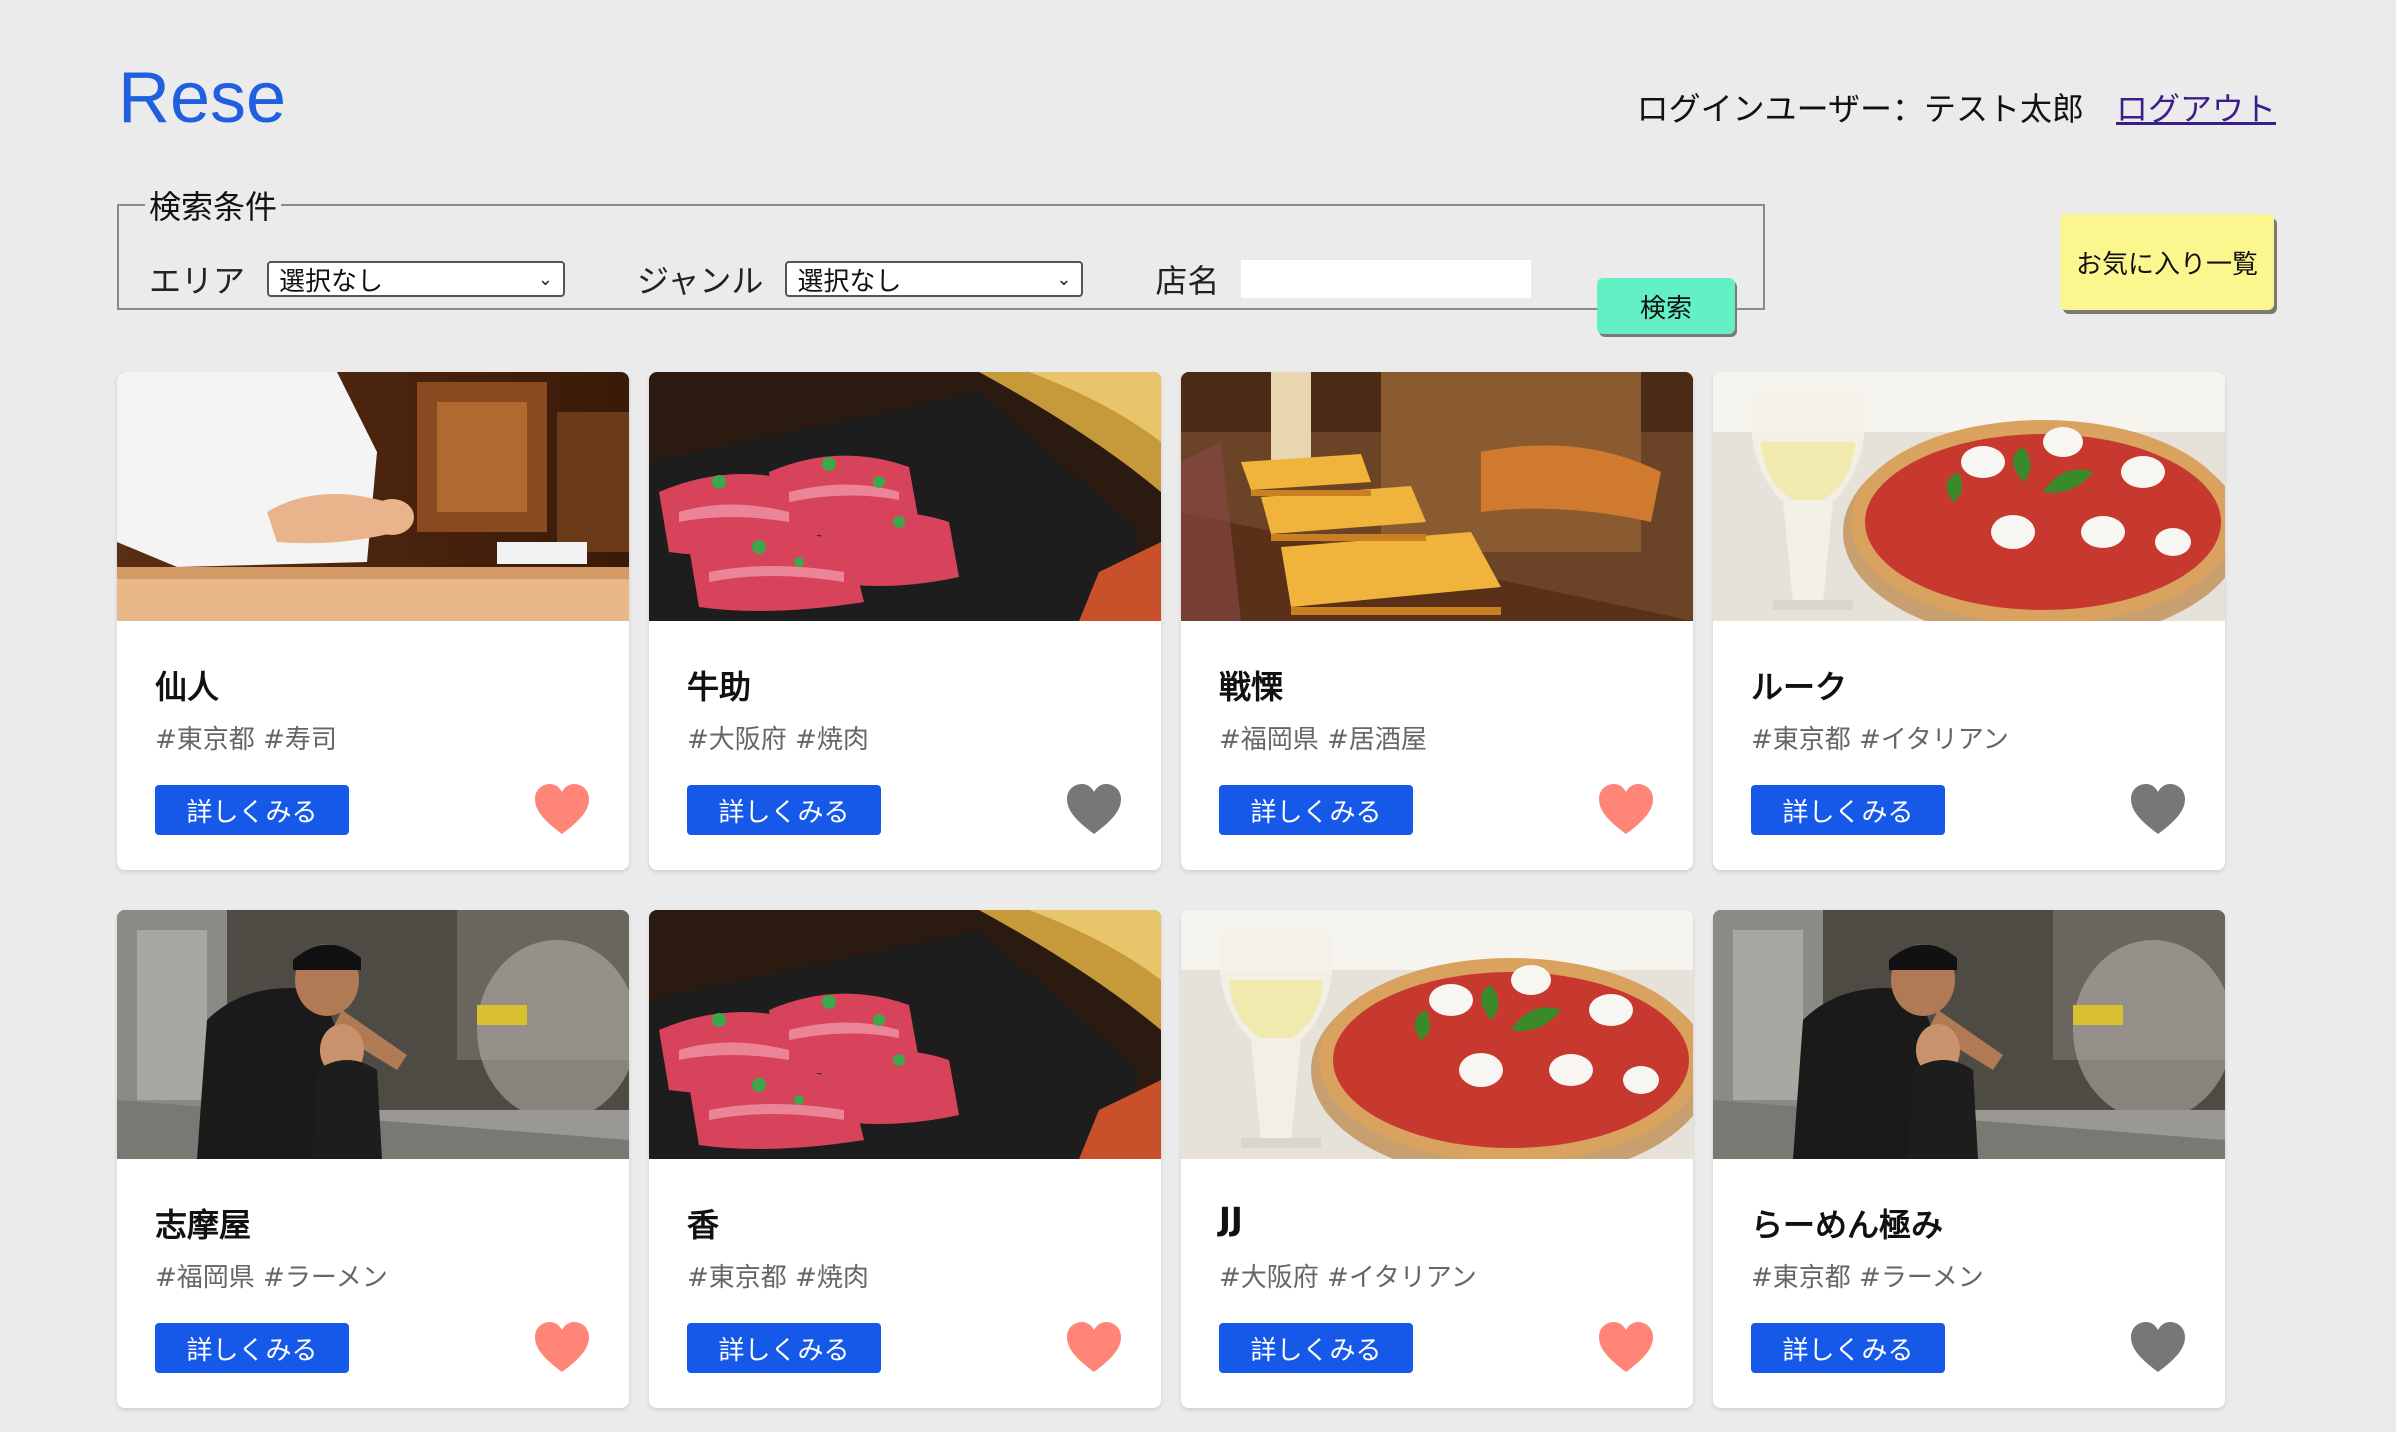 This screenshot has height=1432, width=2396. Describe the element at coordinates (197, 281) in the screenshot. I see `area-label: エリア` at that location.